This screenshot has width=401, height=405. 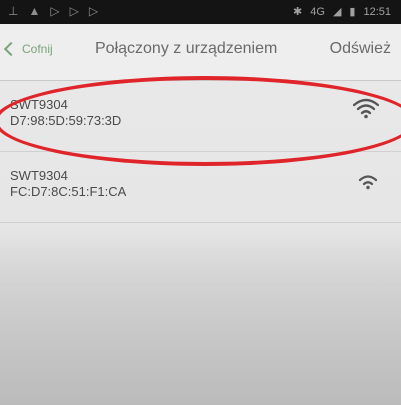 What do you see at coordinates (13, 11) in the screenshot?
I see `notification-icon: ⊥` at bounding box center [13, 11].